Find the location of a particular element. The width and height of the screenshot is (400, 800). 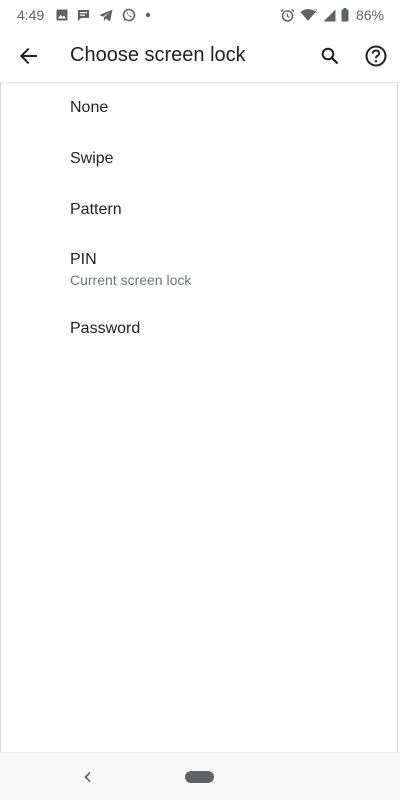

lock-option-none: None is located at coordinates (200, 108).